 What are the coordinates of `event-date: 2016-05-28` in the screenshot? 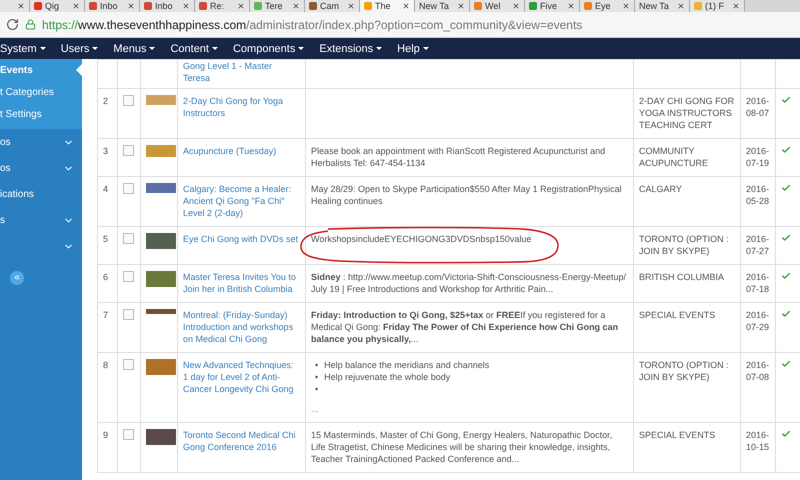 It's located at (758, 195).